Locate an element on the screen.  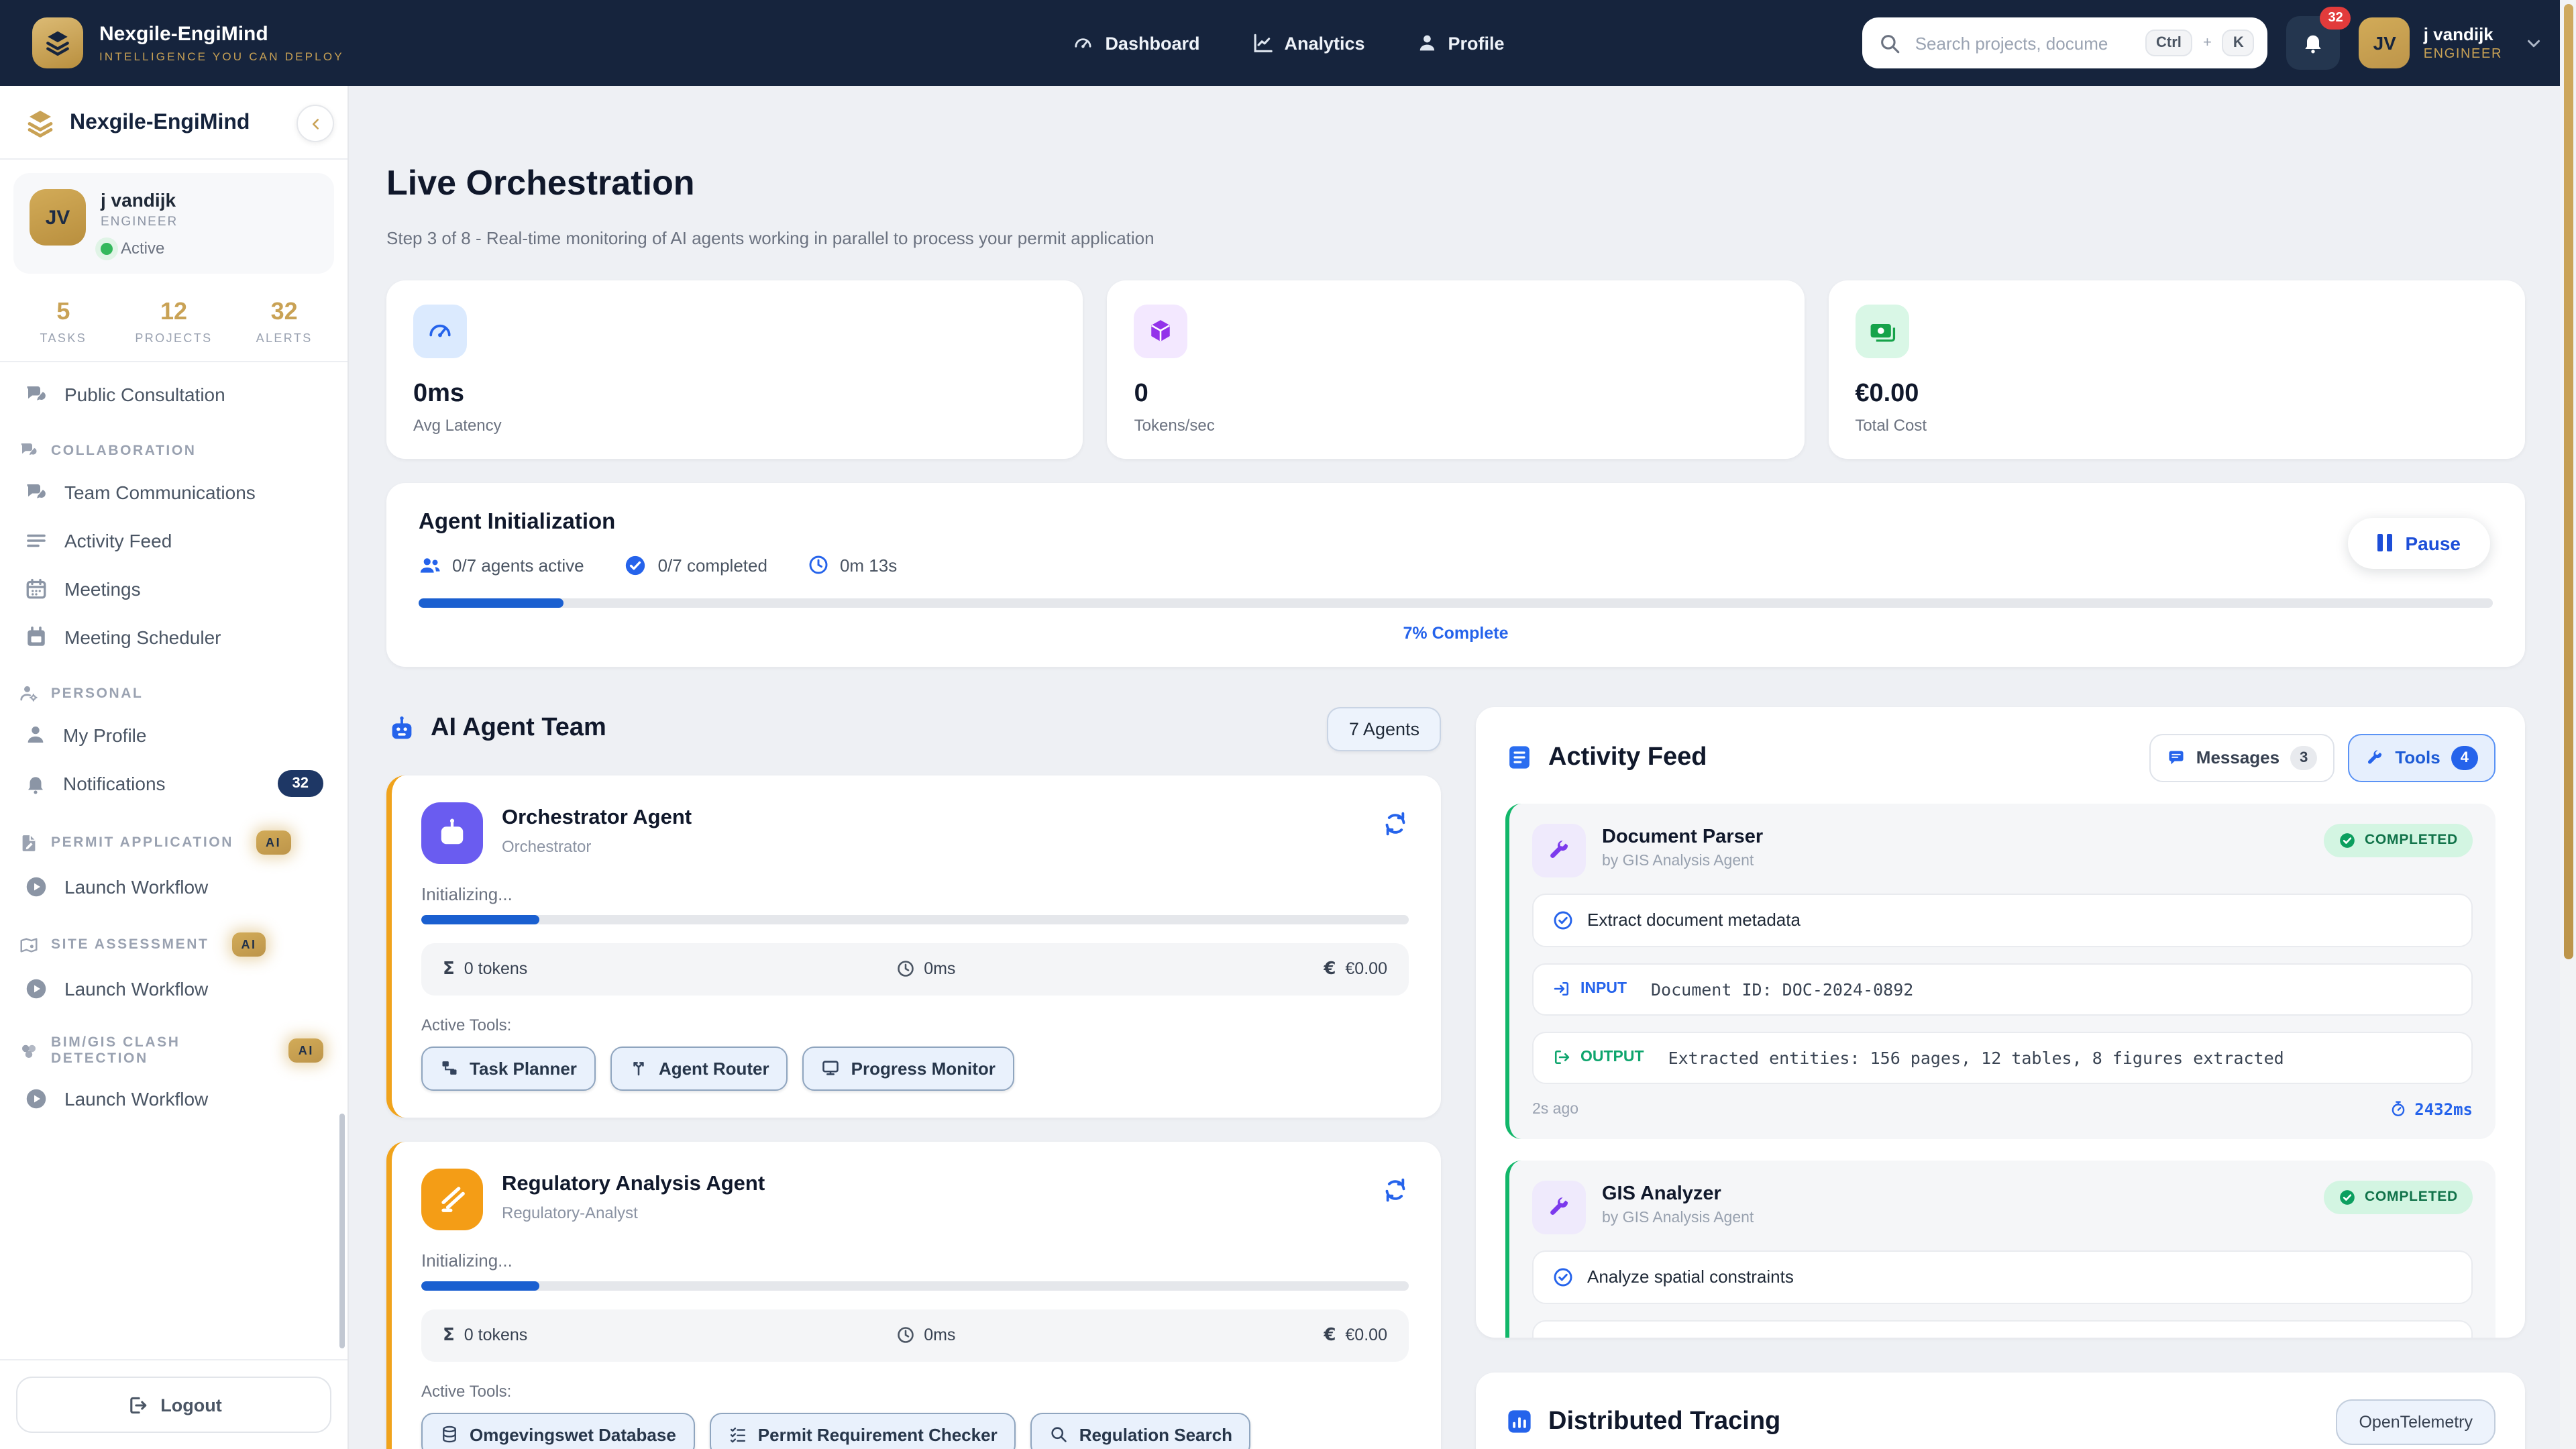
sidebar-item-launch-workflow-site: Launch Workflow is located at coordinates (173, 989).